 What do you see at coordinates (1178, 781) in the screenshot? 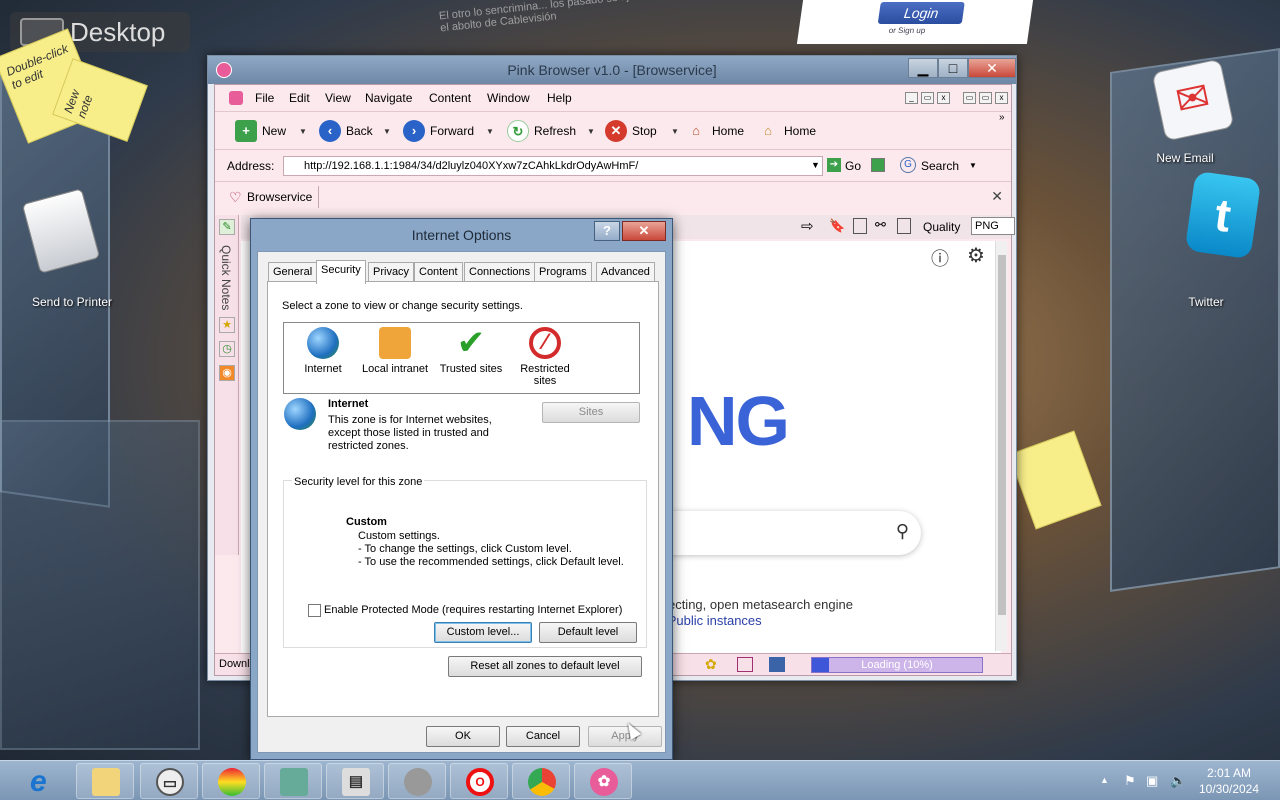
I see `volume-icon: 🔈` at bounding box center [1178, 781].